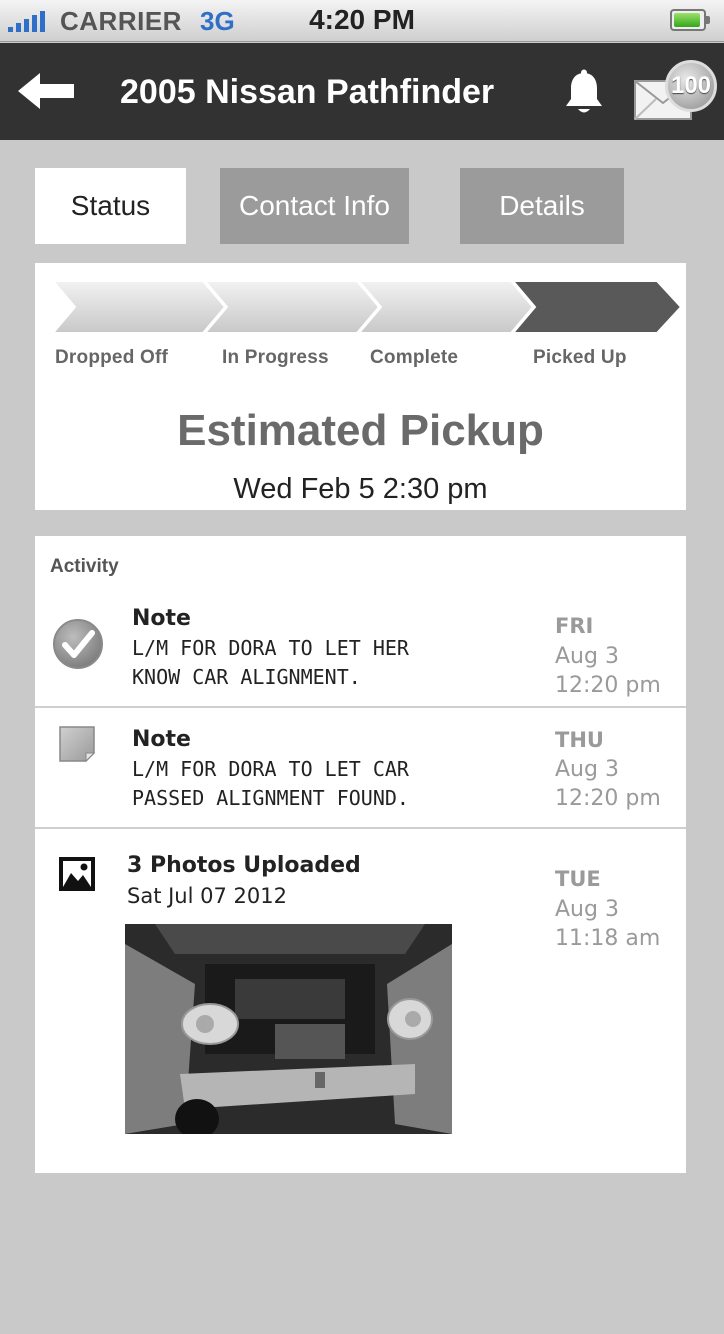  I want to click on nav-bar: 2005 Nissan Pathfinder 100, so click(362, 91).